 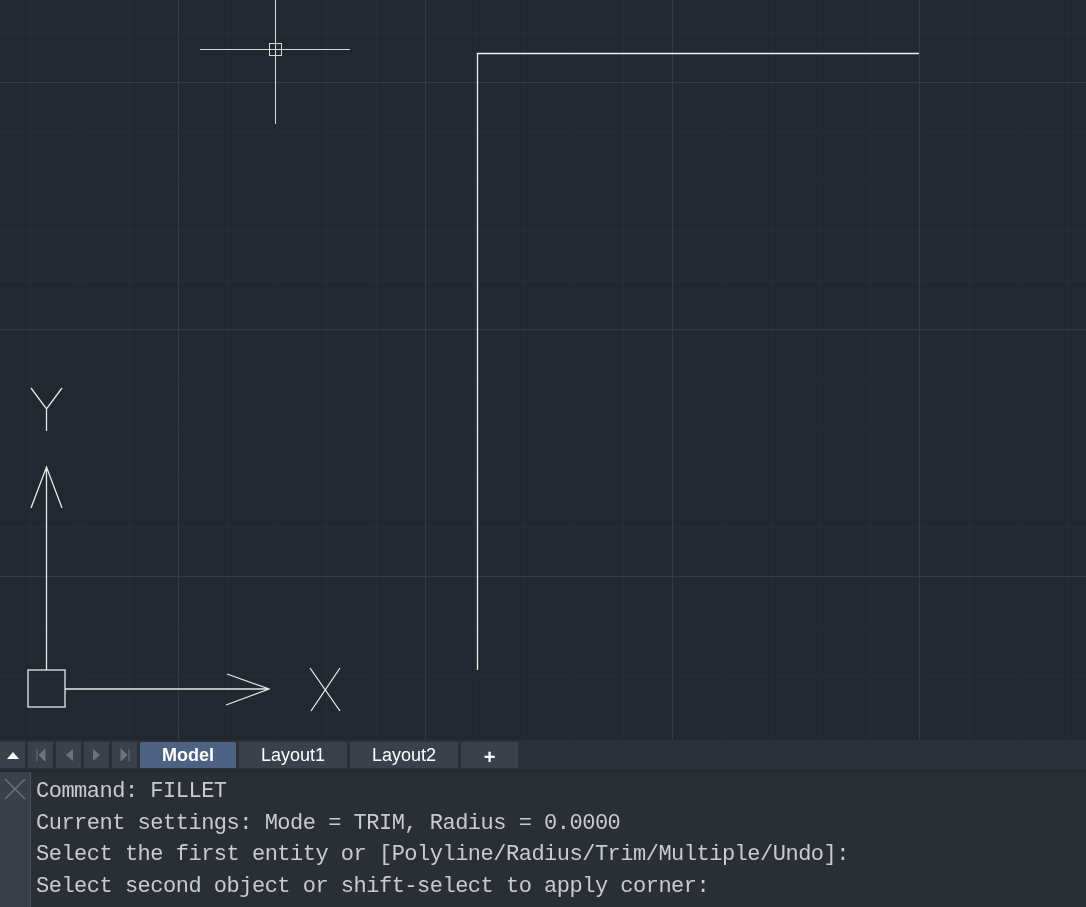 I want to click on next-tab-button, so click(x=96, y=755).